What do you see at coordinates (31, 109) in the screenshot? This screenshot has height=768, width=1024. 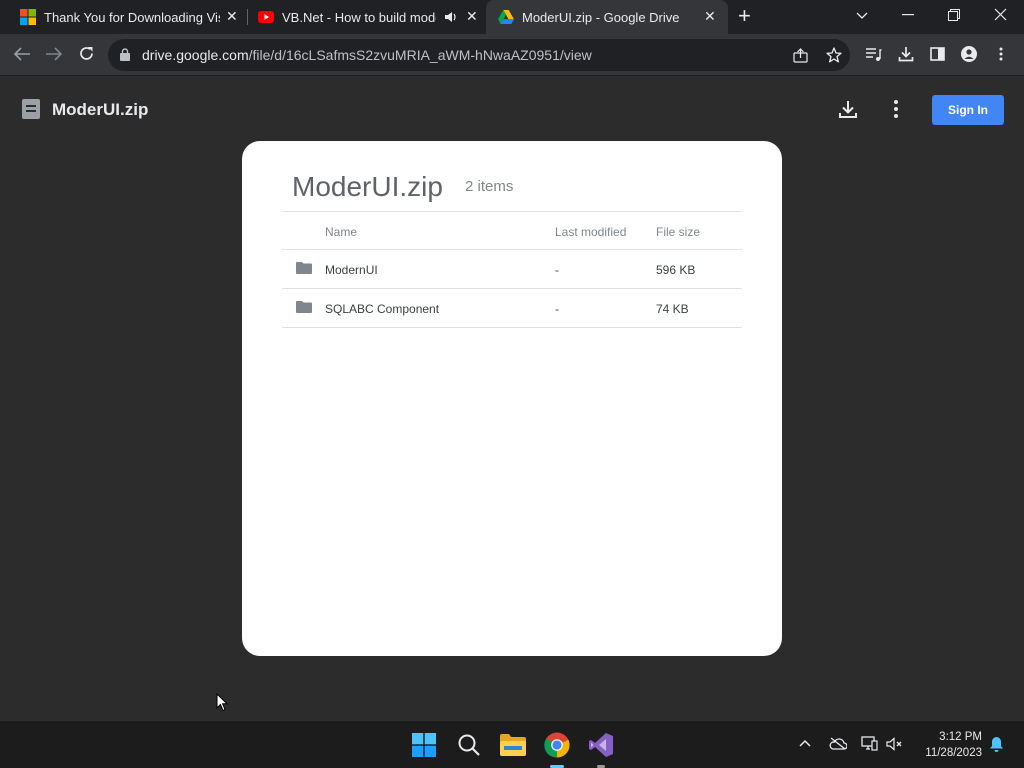 I see `document-icon` at bounding box center [31, 109].